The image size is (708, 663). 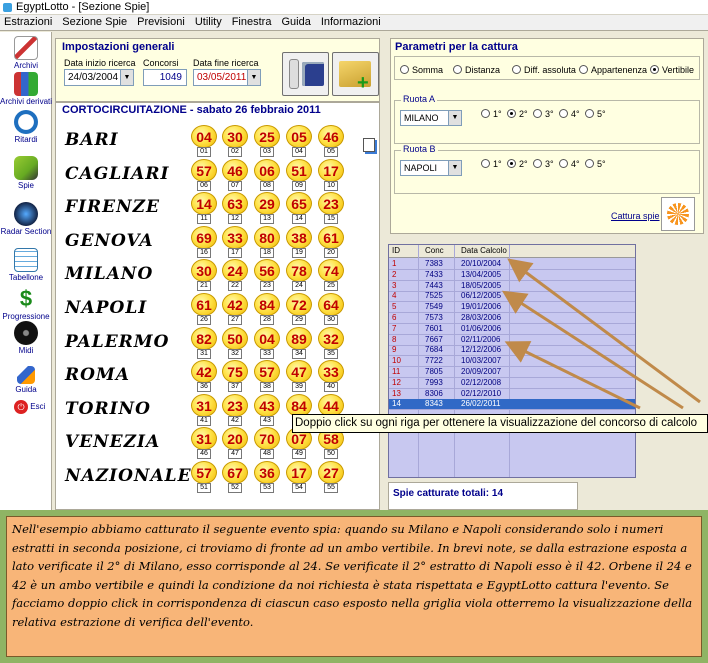 I want to click on mode-option-vertibile: Vertibile, so click(x=672, y=70).